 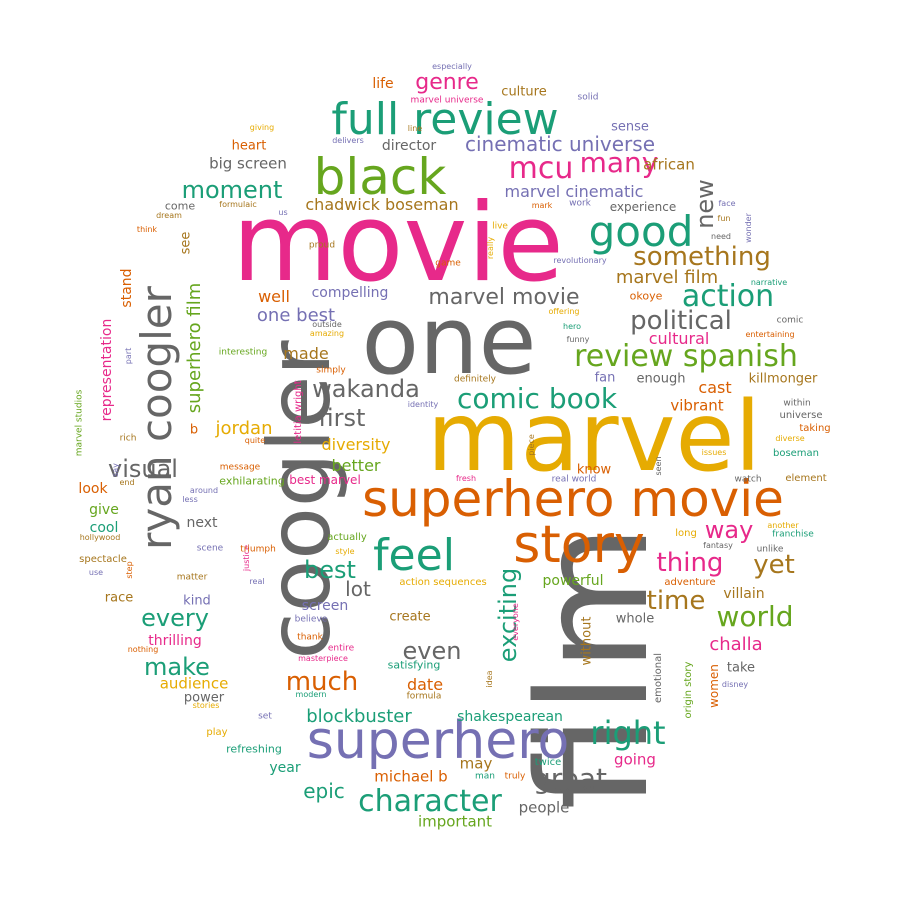 What do you see at coordinates (688, 690) in the screenshot?
I see `word-origin-story: origin story` at bounding box center [688, 690].